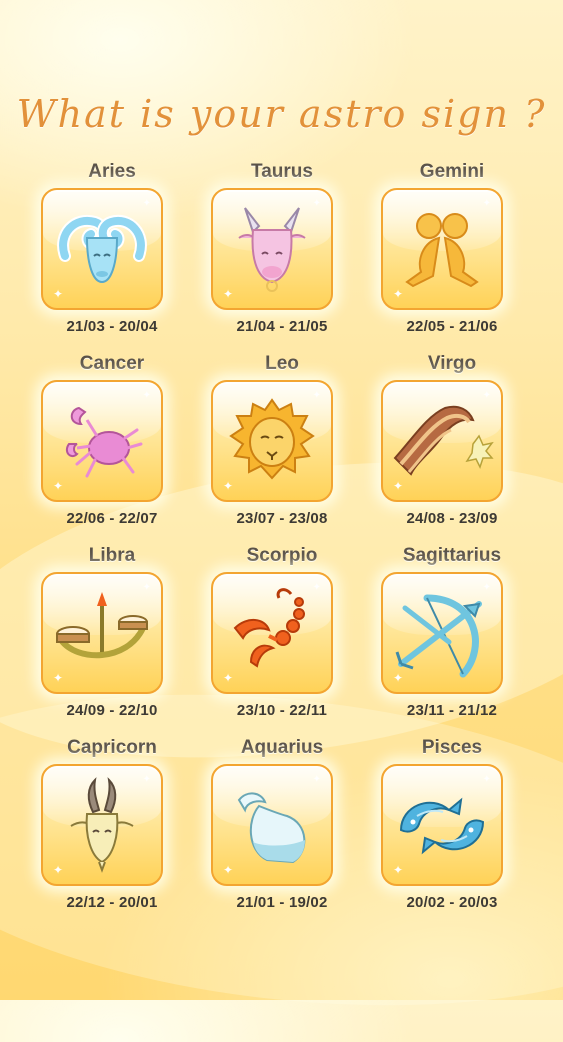 This screenshot has width=563, height=1042. I want to click on sign-name: Virgo, so click(452, 363).